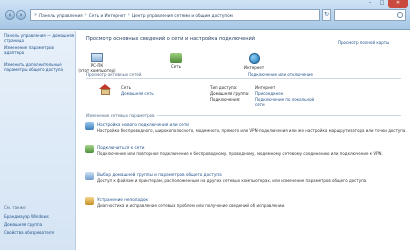 This screenshot has height=250, width=410. I want to click on home-network-icon, so click(105, 89).